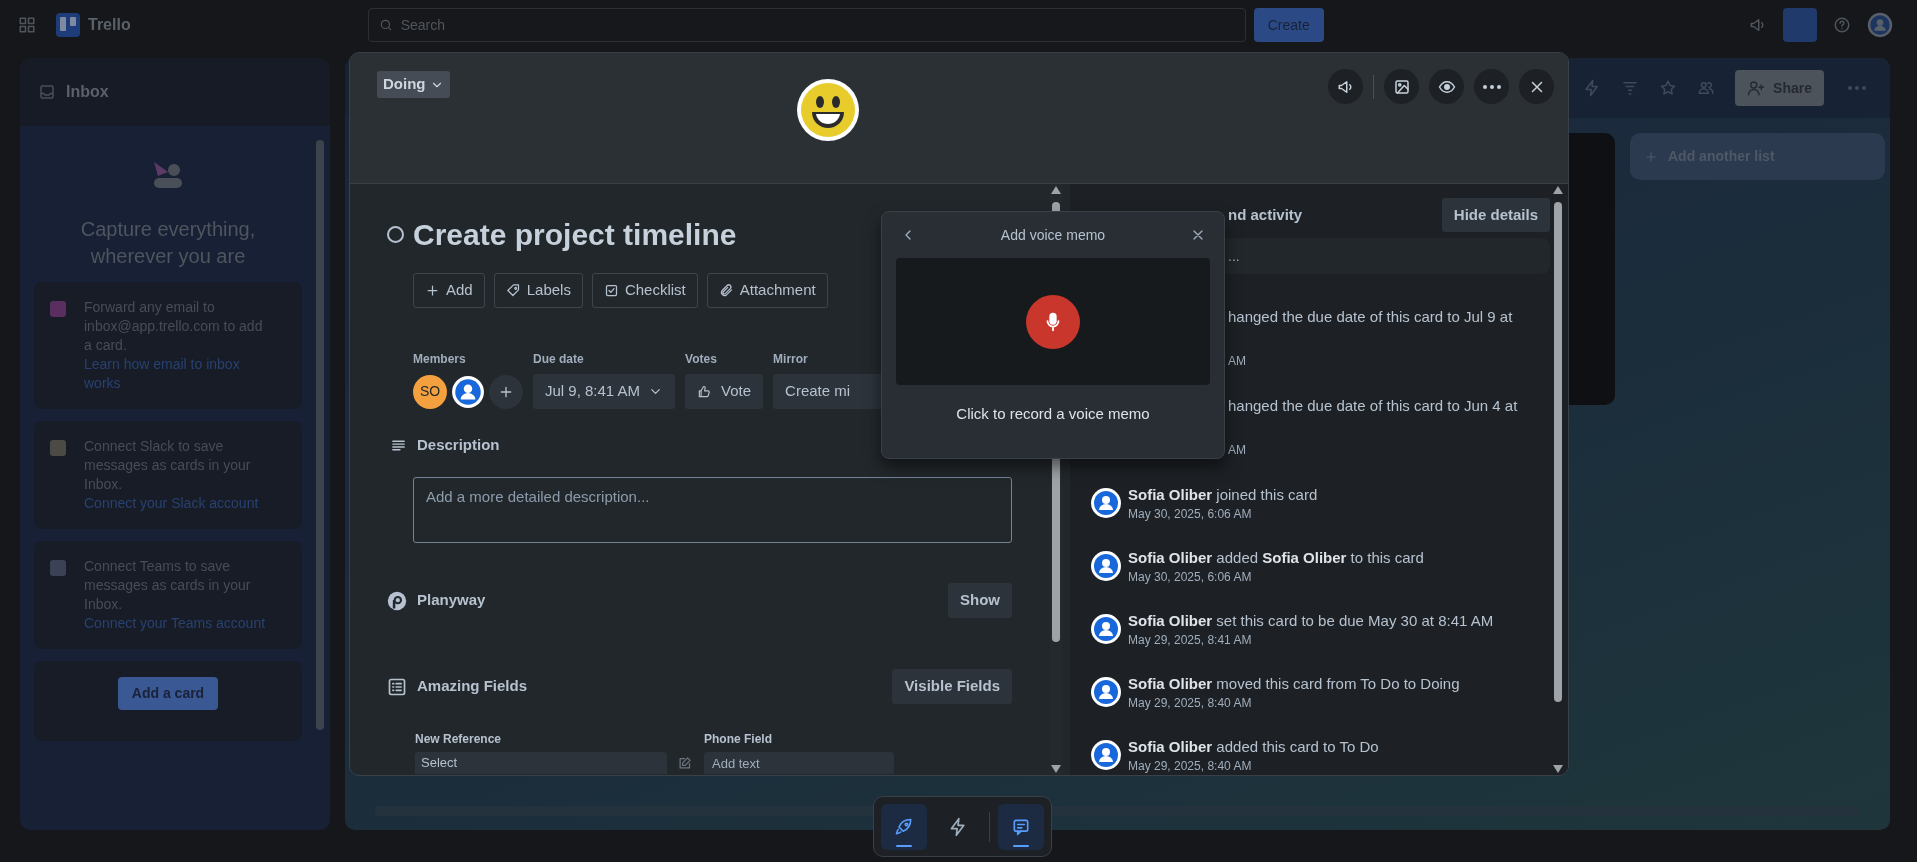  Describe the element at coordinates (799, 763) in the screenshot. I see `text-field: Add text` at that location.